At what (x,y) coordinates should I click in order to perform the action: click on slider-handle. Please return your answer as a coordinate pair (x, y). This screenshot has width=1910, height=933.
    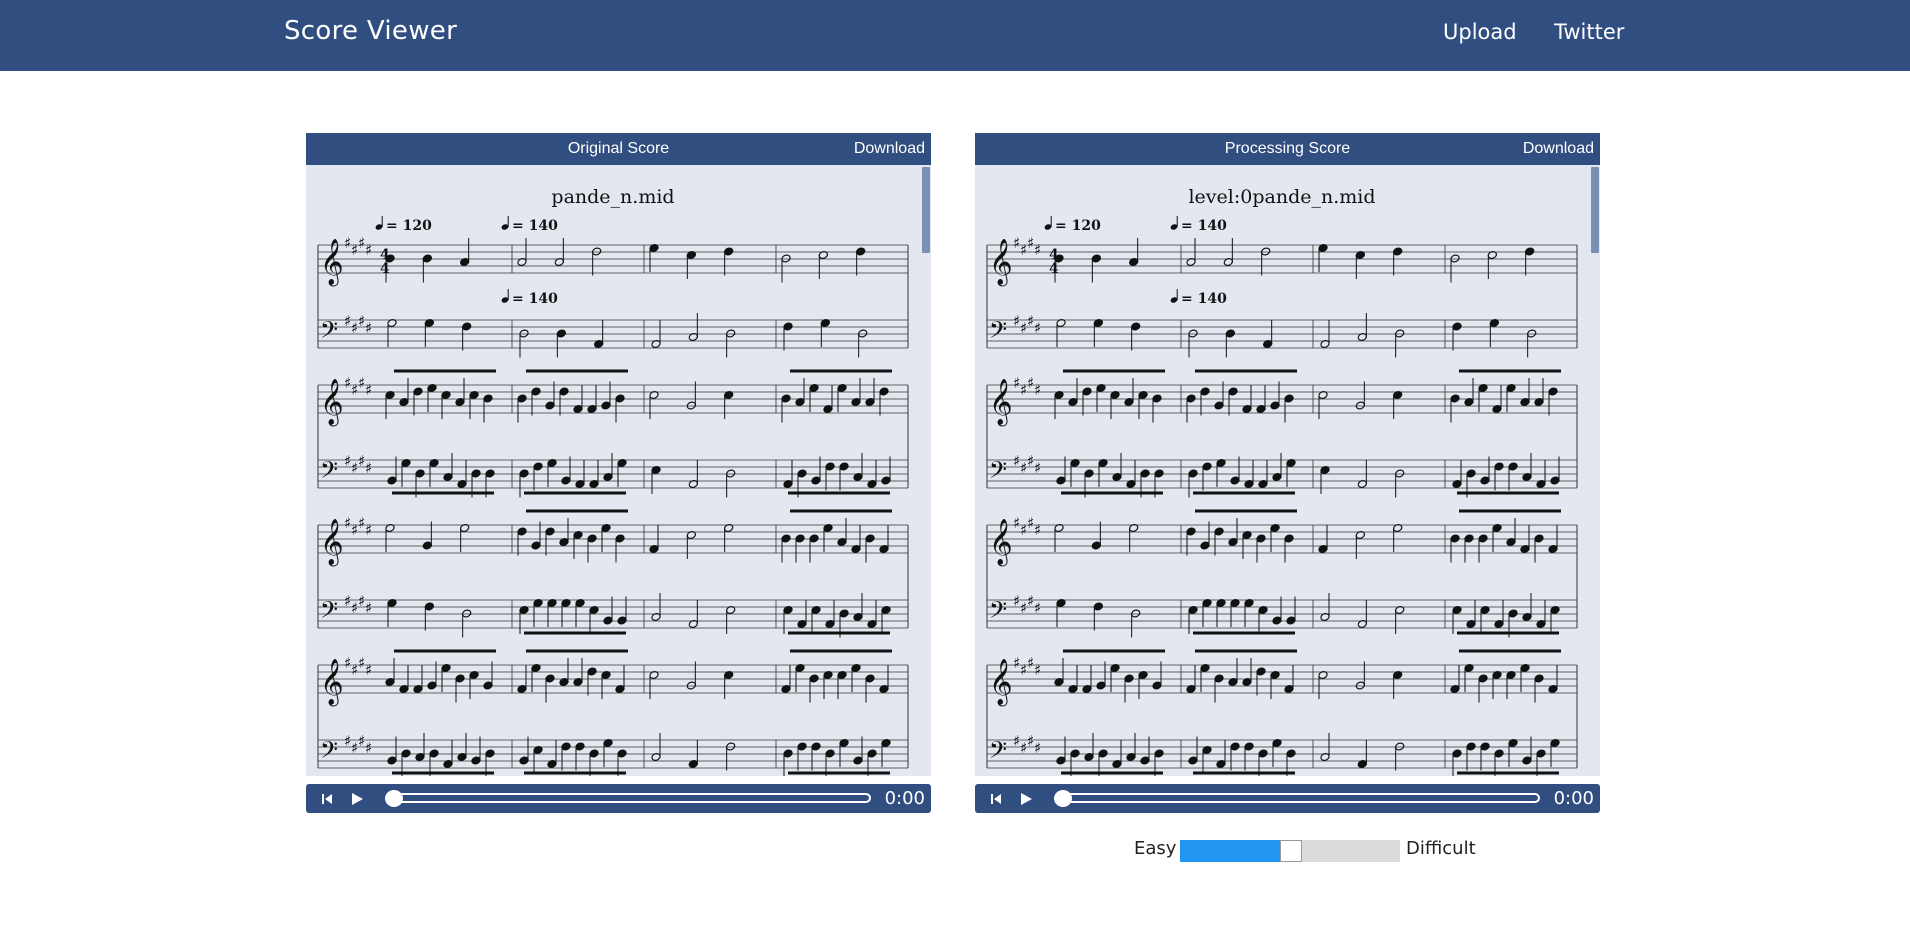
    Looking at the image, I should click on (1291, 851).